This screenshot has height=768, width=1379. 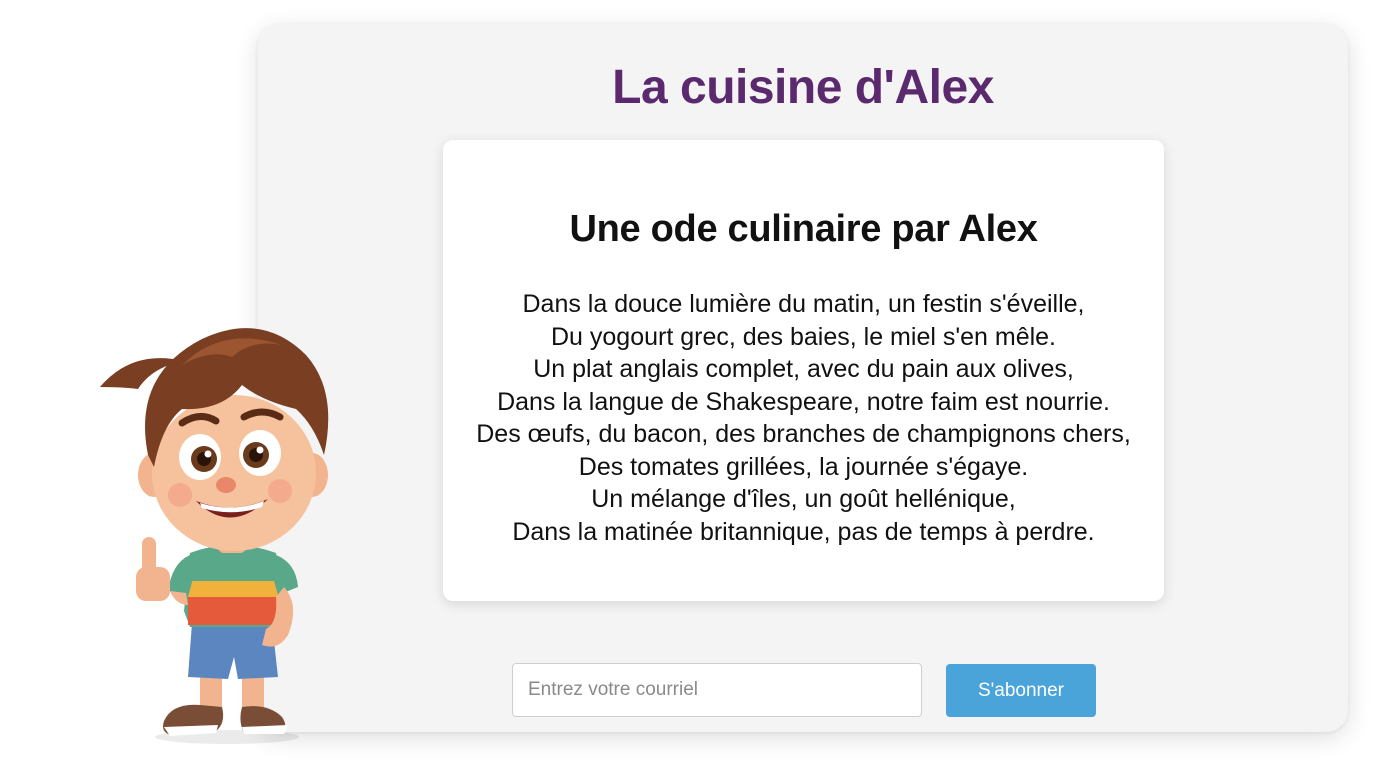 I want to click on poem-line: Un mélange d'îles, un goût hellénique,, so click(x=803, y=499).